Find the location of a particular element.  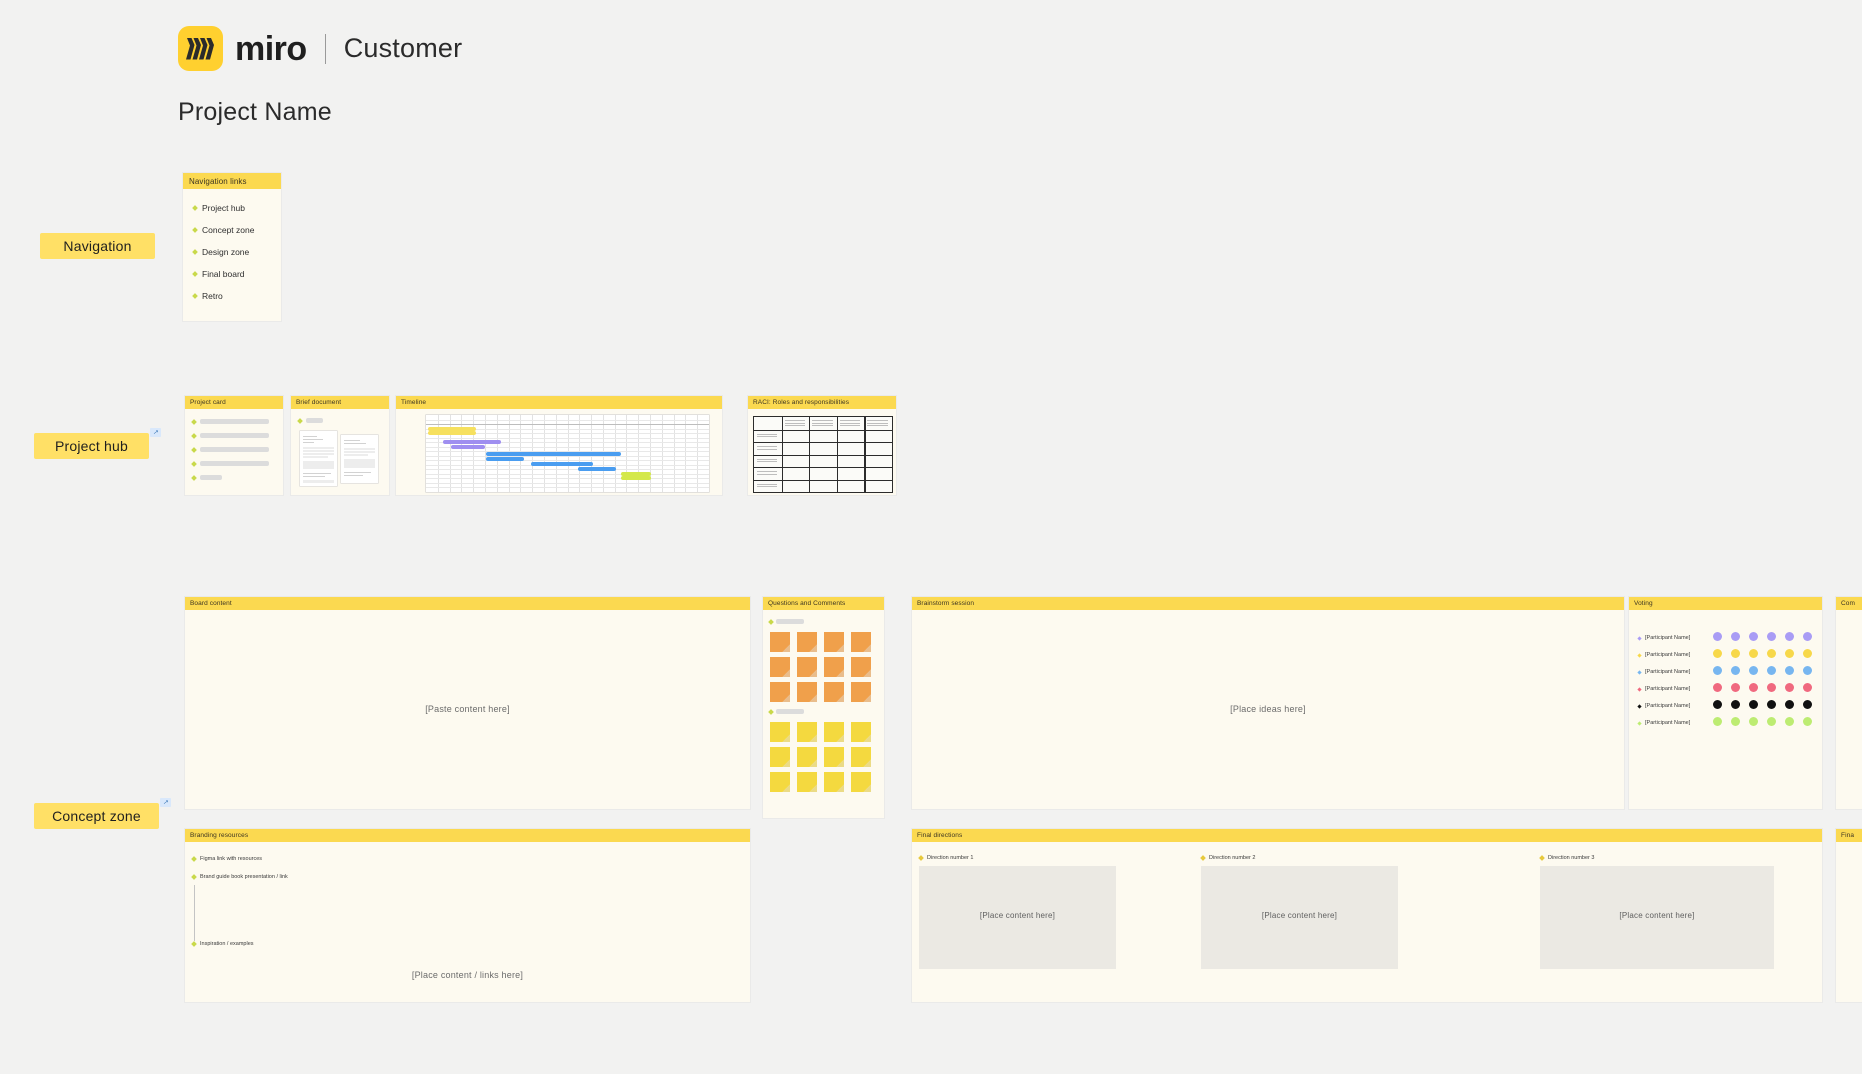

branding-link-figma: Figma link with resources is located at coordinates (226, 859).